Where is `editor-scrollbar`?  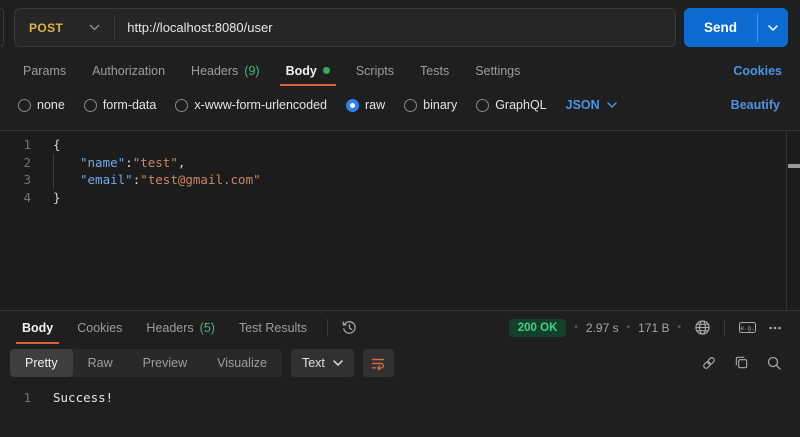 editor-scrollbar is located at coordinates (793, 220).